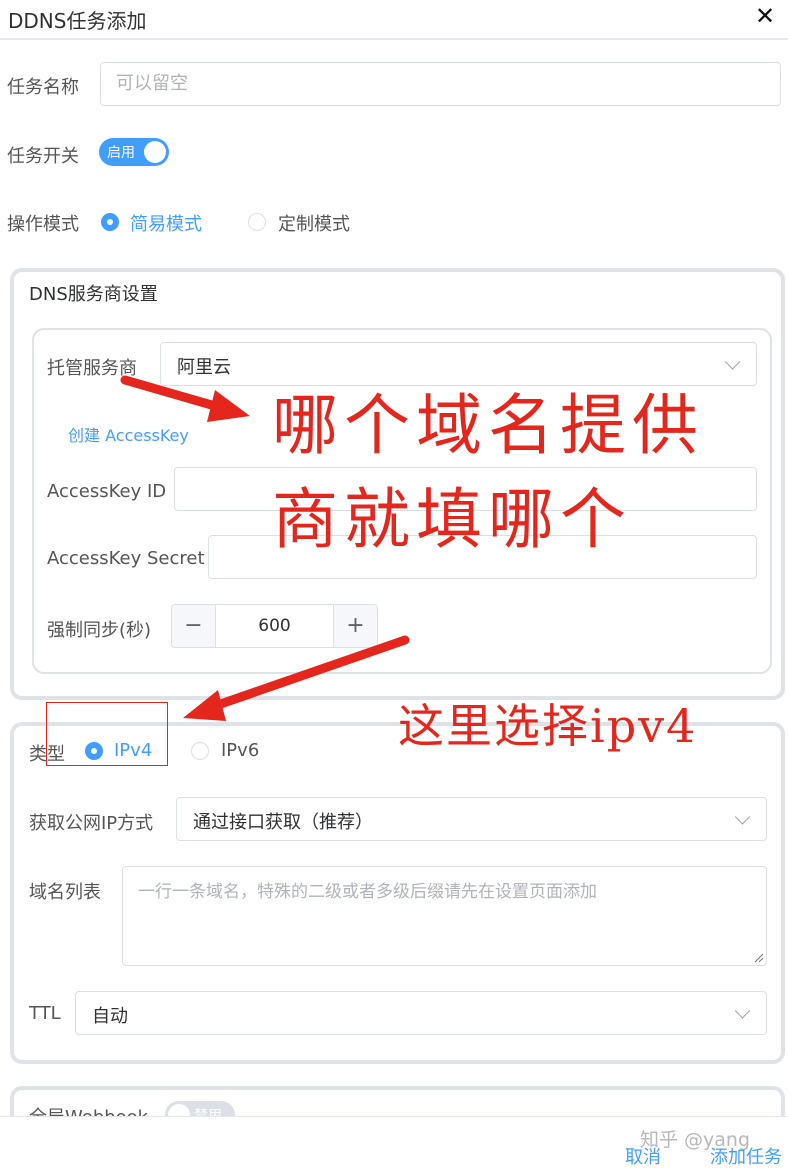  What do you see at coordinates (308, 673) in the screenshot?
I see `arrow-line-type` at bounding box center [308, 673].